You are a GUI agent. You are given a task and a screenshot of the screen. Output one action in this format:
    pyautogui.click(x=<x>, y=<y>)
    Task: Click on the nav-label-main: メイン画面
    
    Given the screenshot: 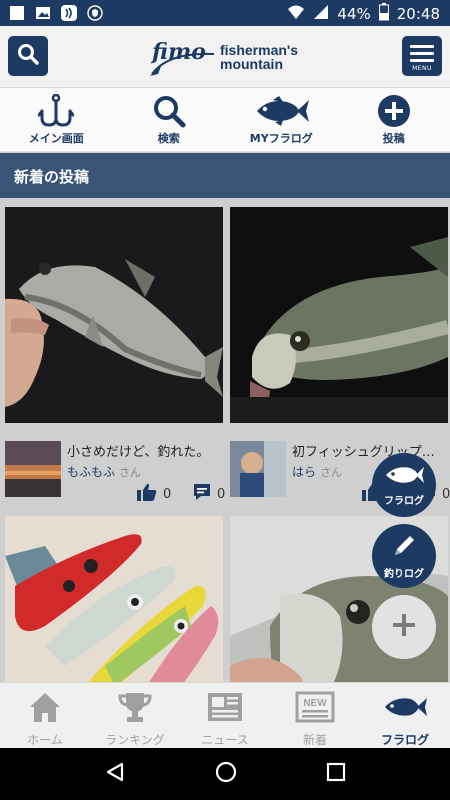 What is the action you would take?
    pyautogui.click(x=56, y=138)
    